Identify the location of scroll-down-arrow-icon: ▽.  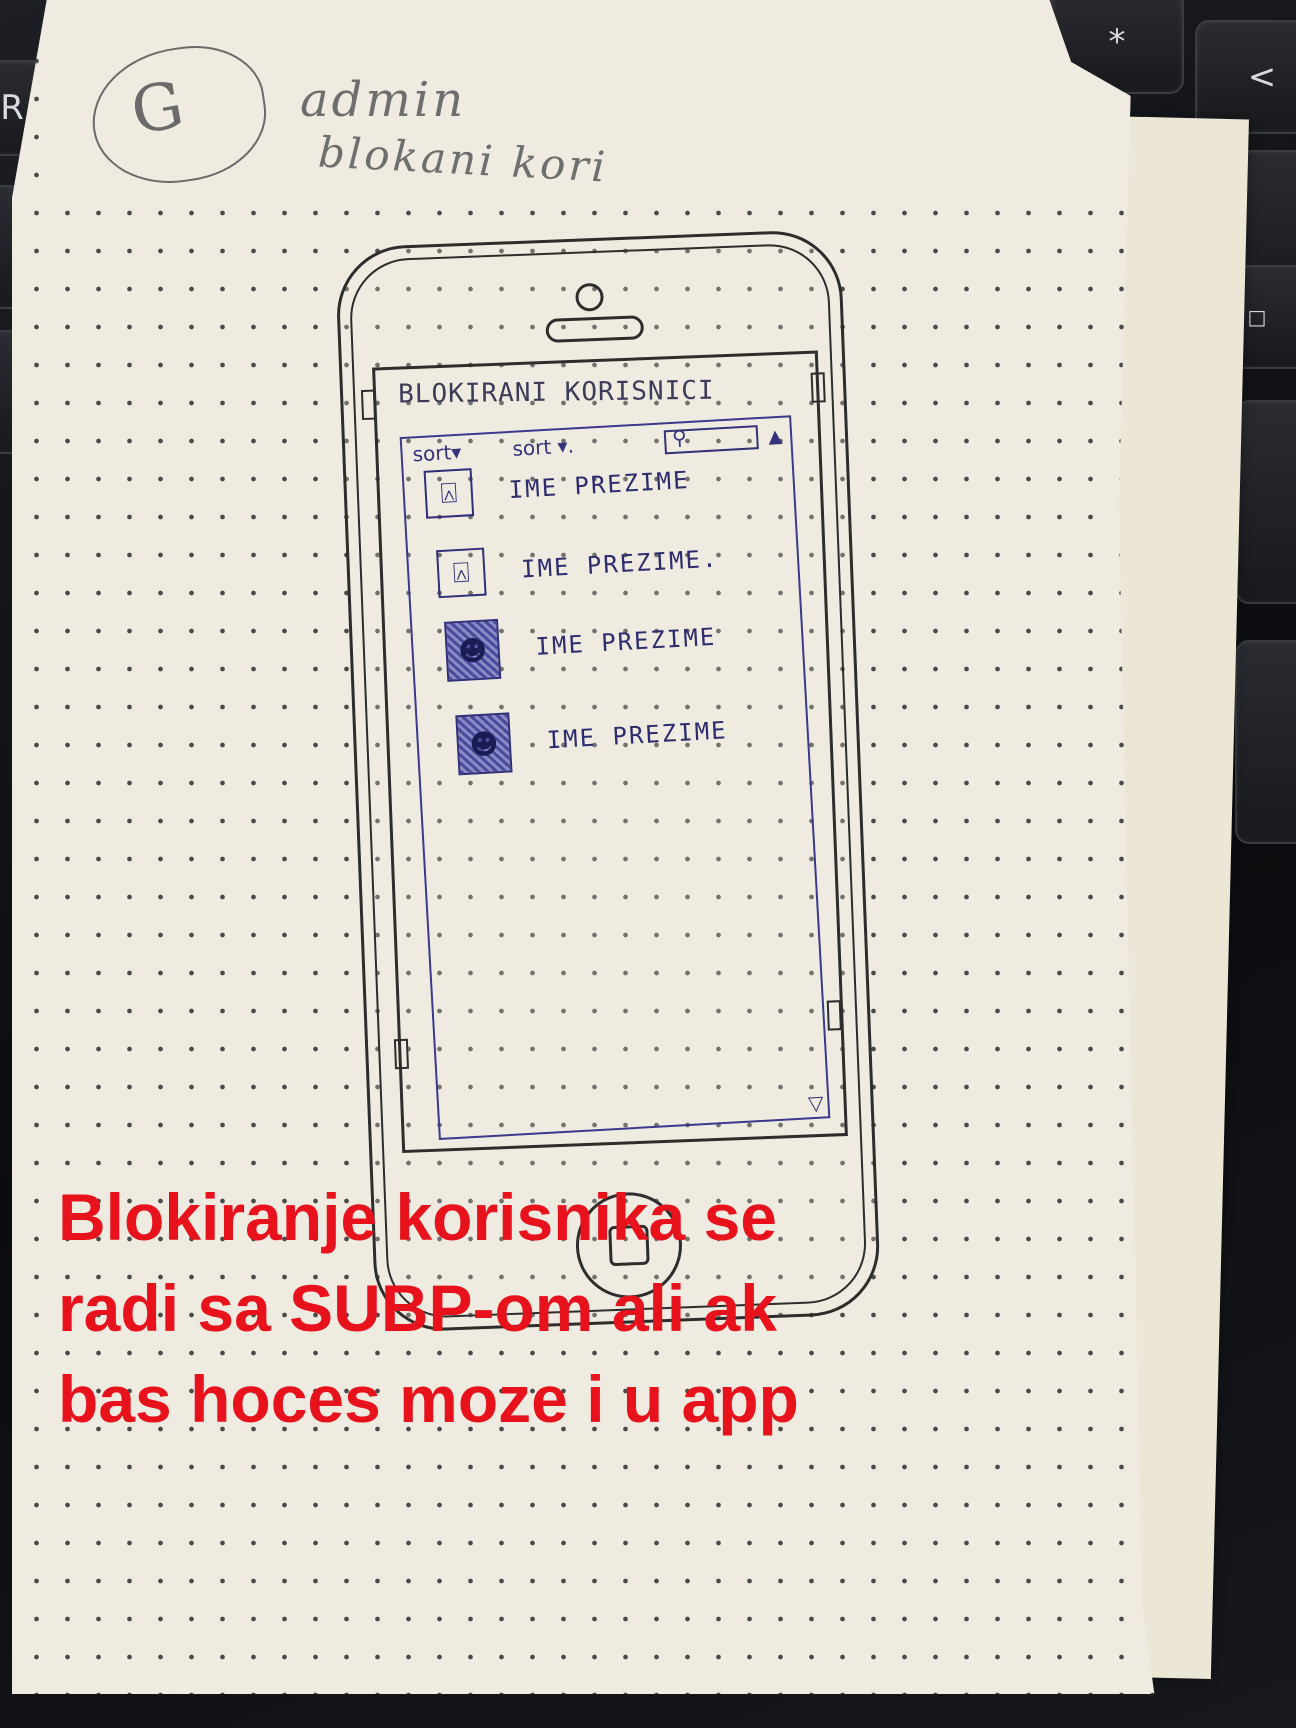
(815, 1103).